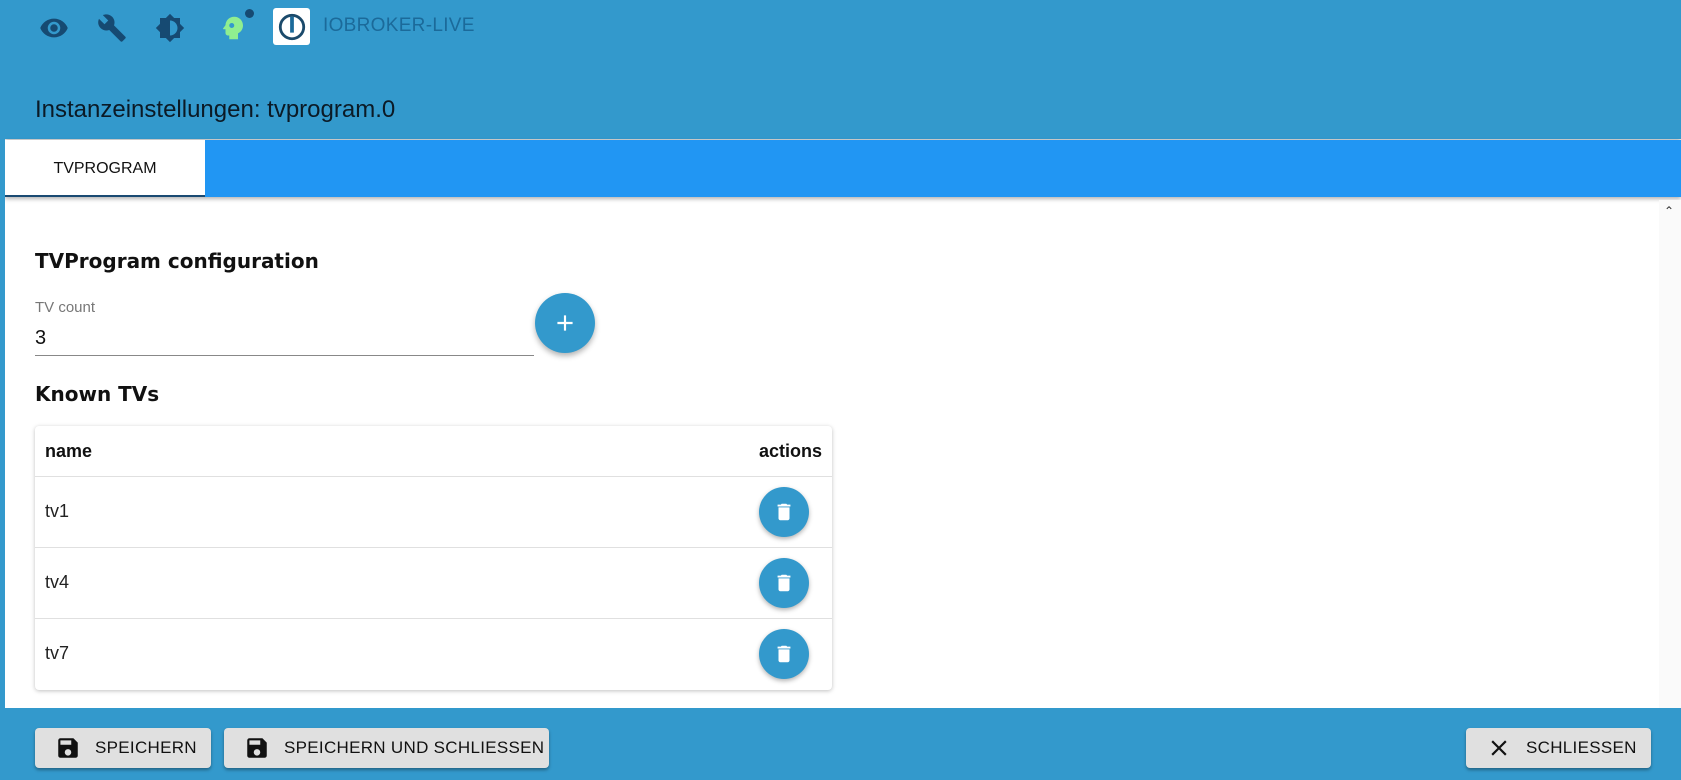  What do you see at coordinates (1499, 748) in the screenshot?
I see `close-icon` at bounding box center [1499, 748].